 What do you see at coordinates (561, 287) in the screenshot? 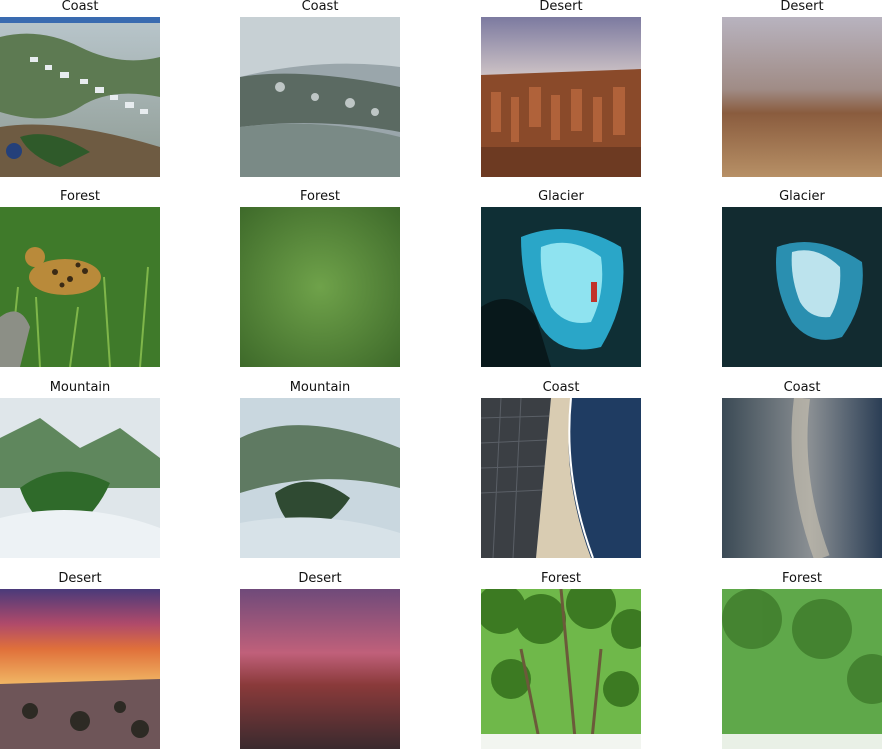
I see `glacier-ice-cave-photo` at bounding box center [561, 287].